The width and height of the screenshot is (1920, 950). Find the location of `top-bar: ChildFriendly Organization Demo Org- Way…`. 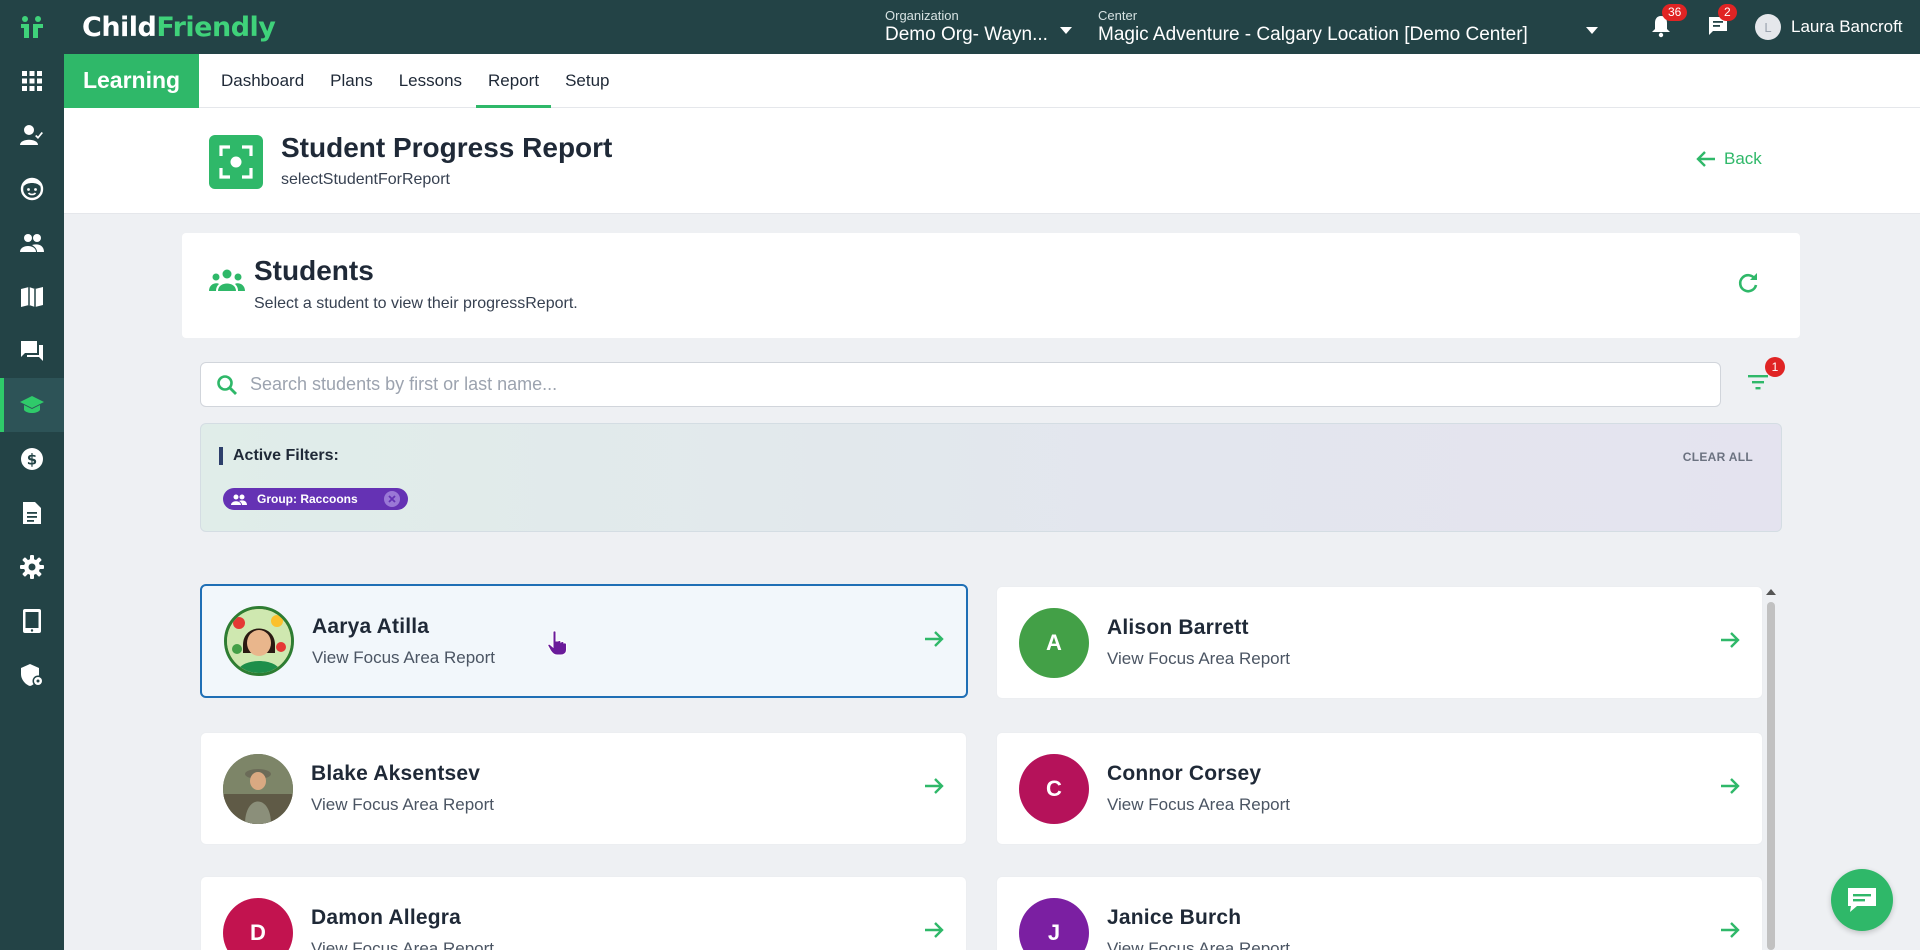

top-bar: ChildFriendly Organization Demo Org- Way… is located at coordinates (960, 27).